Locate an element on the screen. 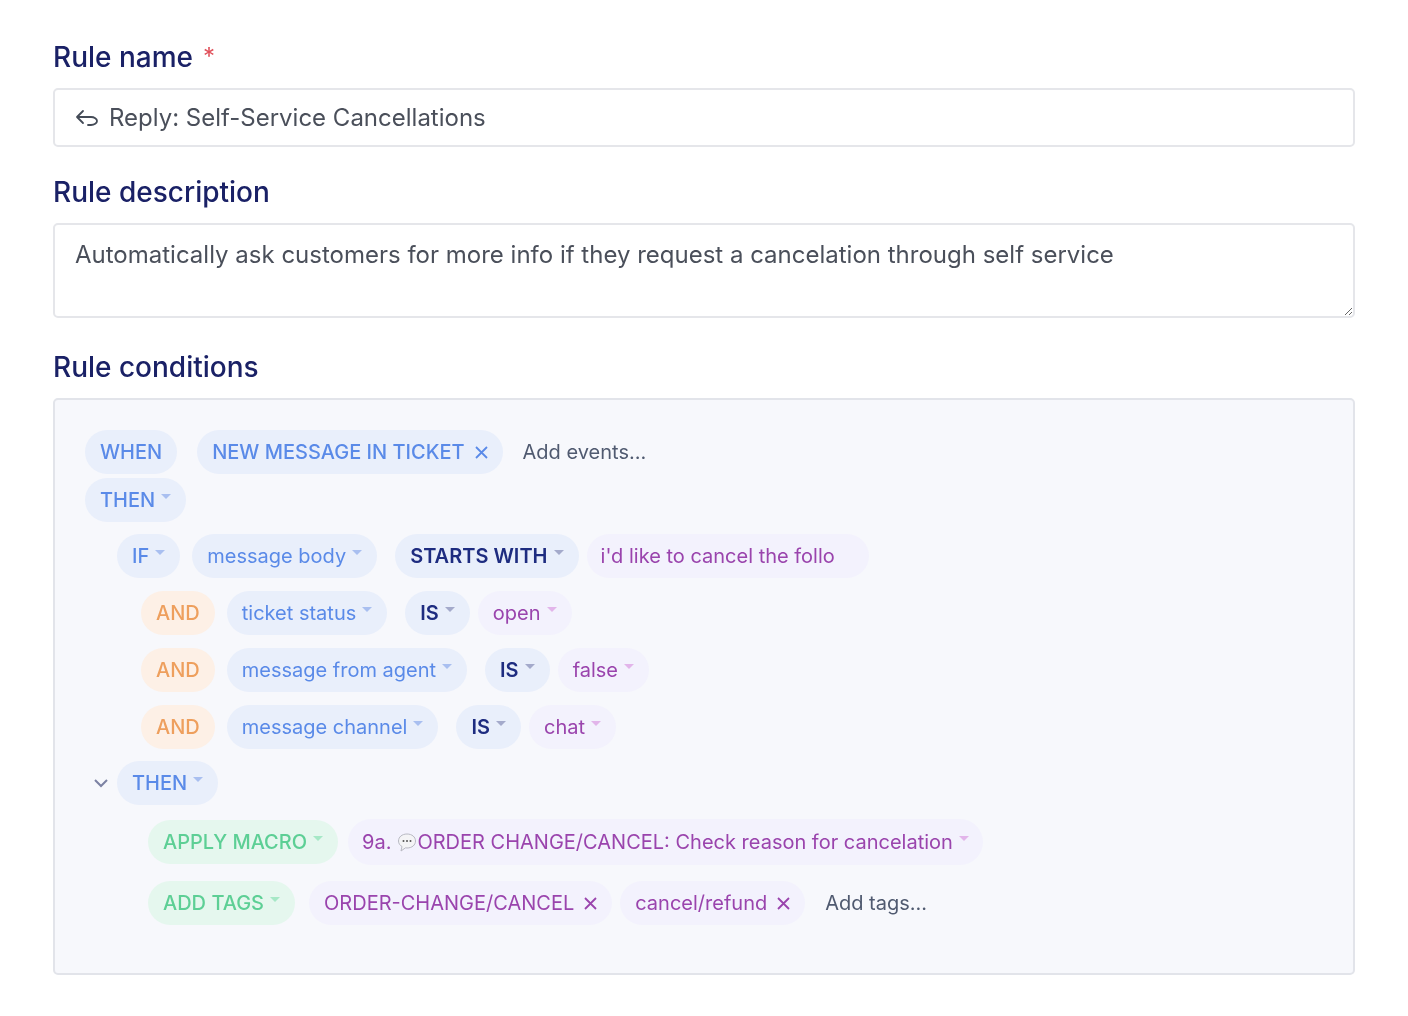 Image resolution: width=1408 pixels, height=1016 pixels. value-dropdown: open is located at coordinates (524, 613).